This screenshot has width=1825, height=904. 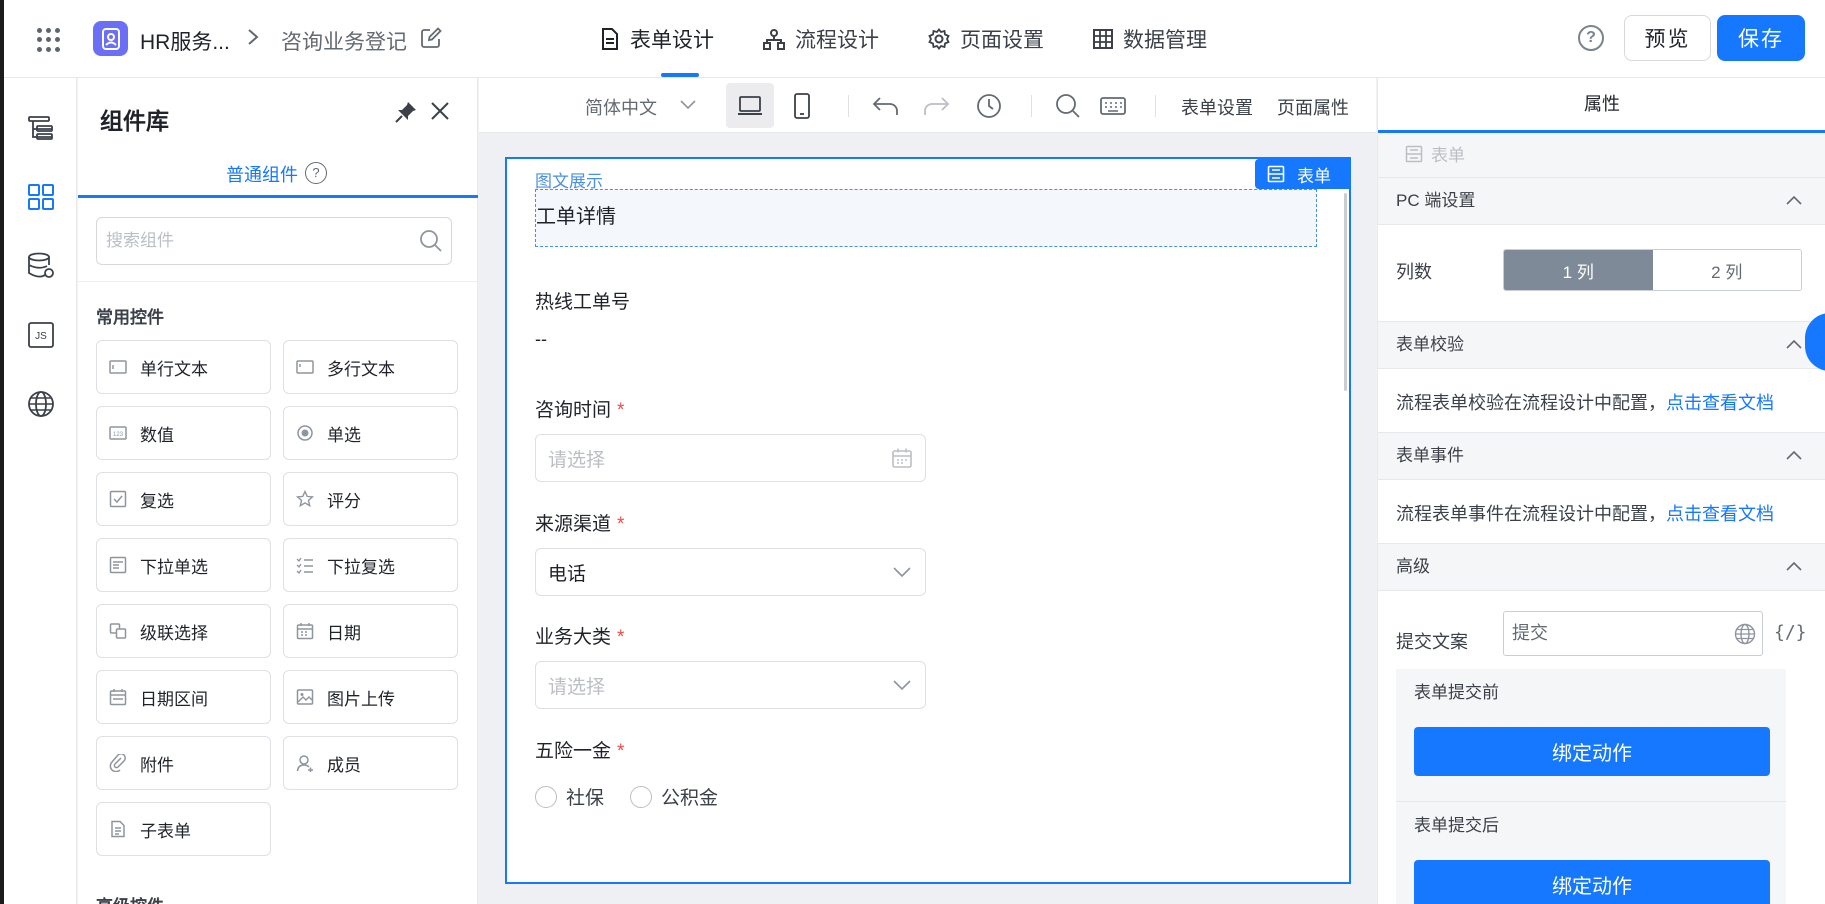 What do you see at coordinates (370, 367) in the screenshot?
I see `component-multi-line-text: 多行文本` at bounding box center [370, 367].